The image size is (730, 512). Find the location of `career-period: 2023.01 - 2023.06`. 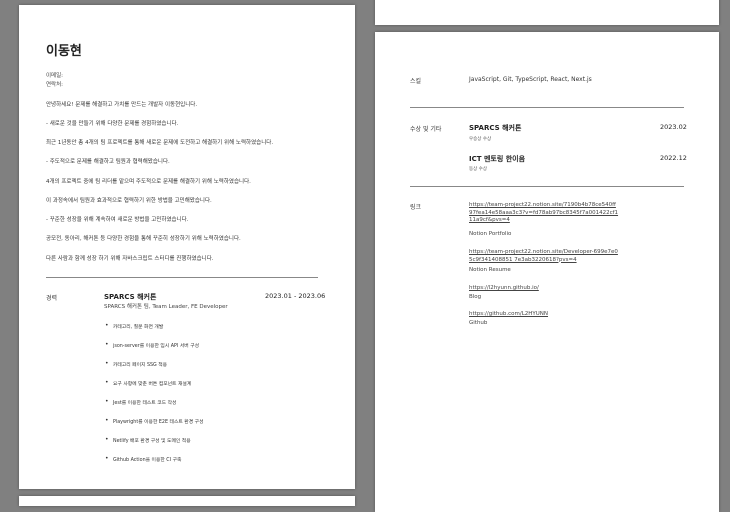

career-period: 2023.01 - 2023.06 is located at coordinates (295, 296).